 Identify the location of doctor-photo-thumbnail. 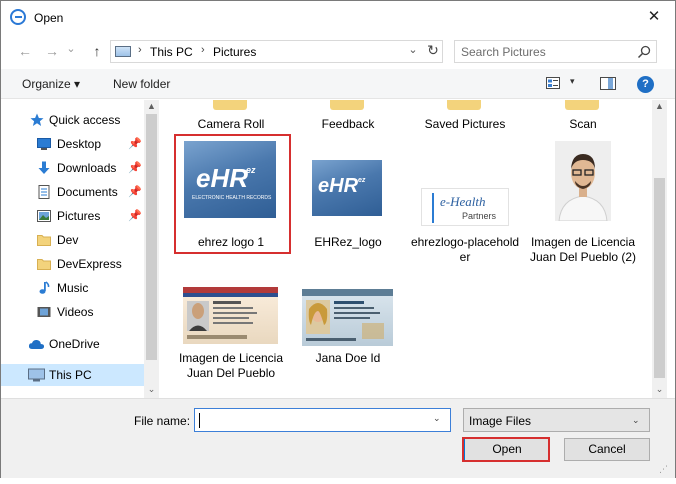
(583, 181).